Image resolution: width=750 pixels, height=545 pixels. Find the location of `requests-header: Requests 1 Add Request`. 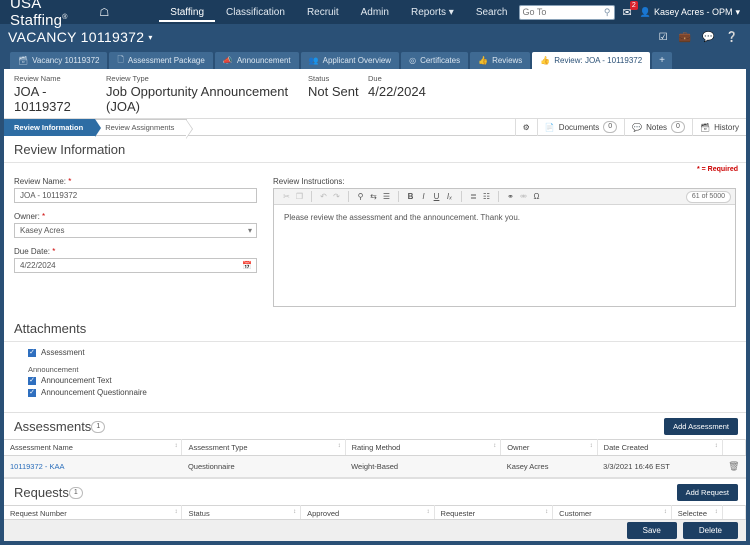

requests-header: Requests 1 Add Request is located at coordinates (375, 491).